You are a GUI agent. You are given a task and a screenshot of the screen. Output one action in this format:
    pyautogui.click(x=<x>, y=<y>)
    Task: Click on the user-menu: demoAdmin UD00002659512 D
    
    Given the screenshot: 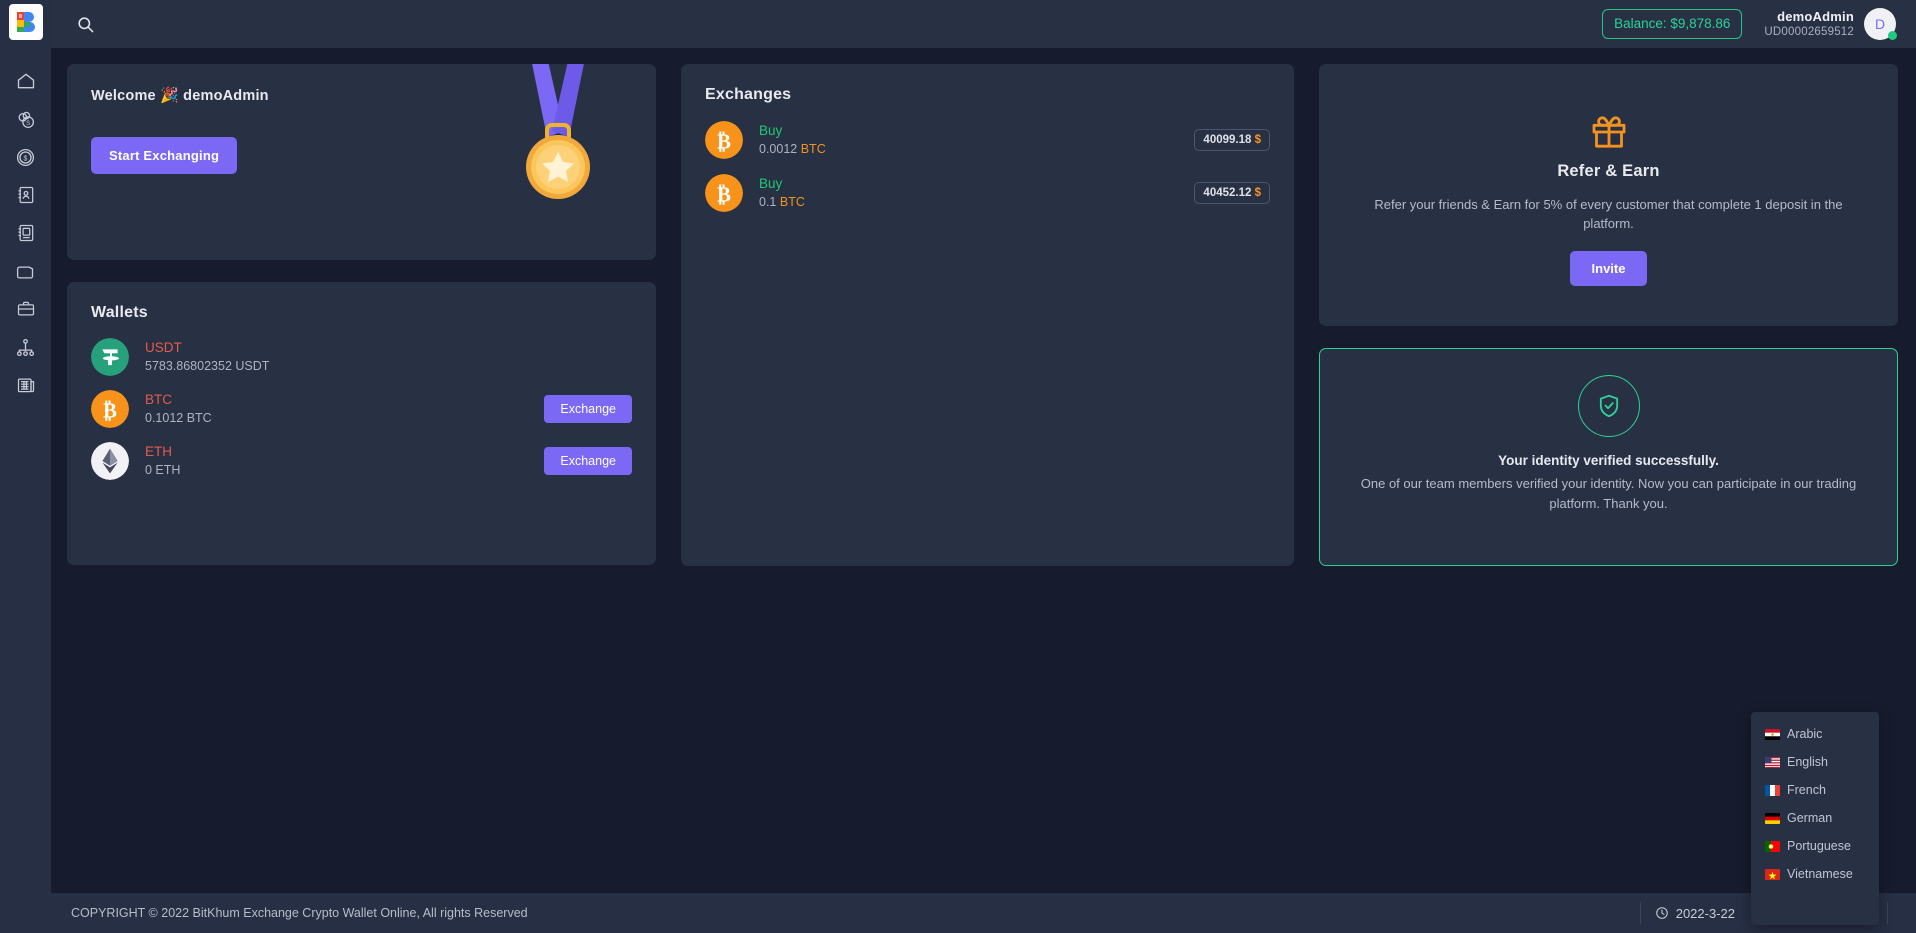 What is the action you would take?
    pyautogui.click(x=1830, y=24)
    